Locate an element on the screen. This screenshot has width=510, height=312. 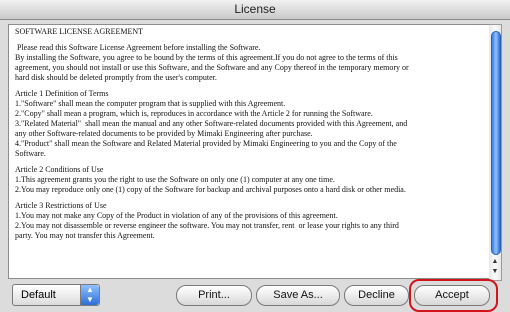
scroll-down-arrow-icon: ▼ is located at coordinates (495, 272).